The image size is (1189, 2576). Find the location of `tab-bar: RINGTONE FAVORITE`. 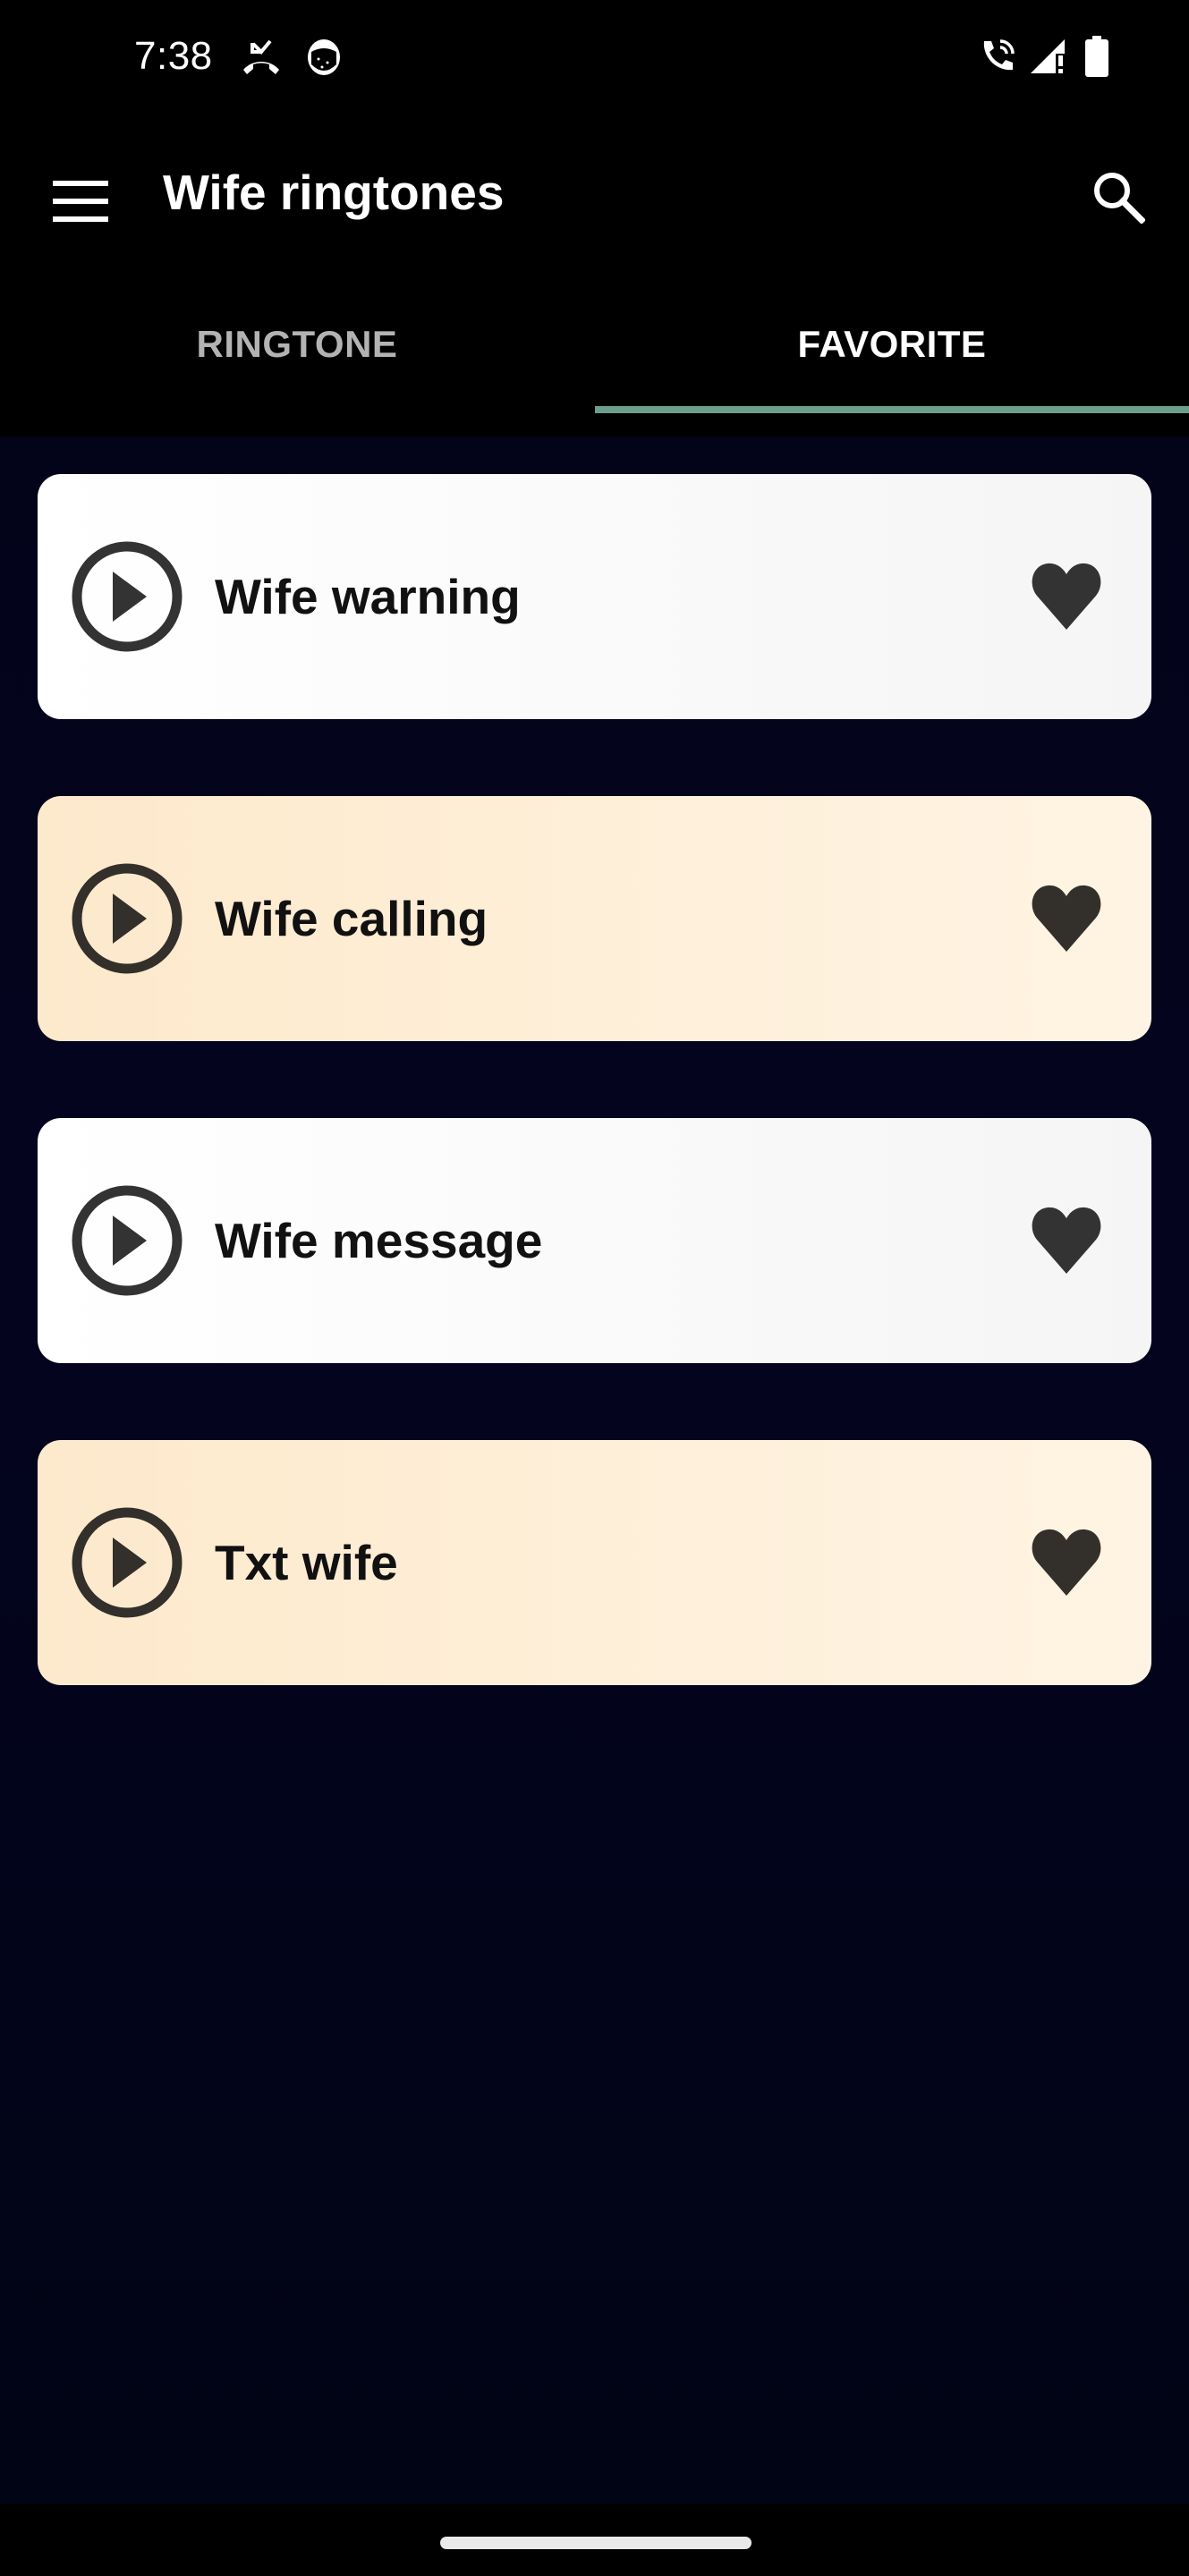

tab-bar: RINGTONE FAVORITE is located at coordinates (594, 356).